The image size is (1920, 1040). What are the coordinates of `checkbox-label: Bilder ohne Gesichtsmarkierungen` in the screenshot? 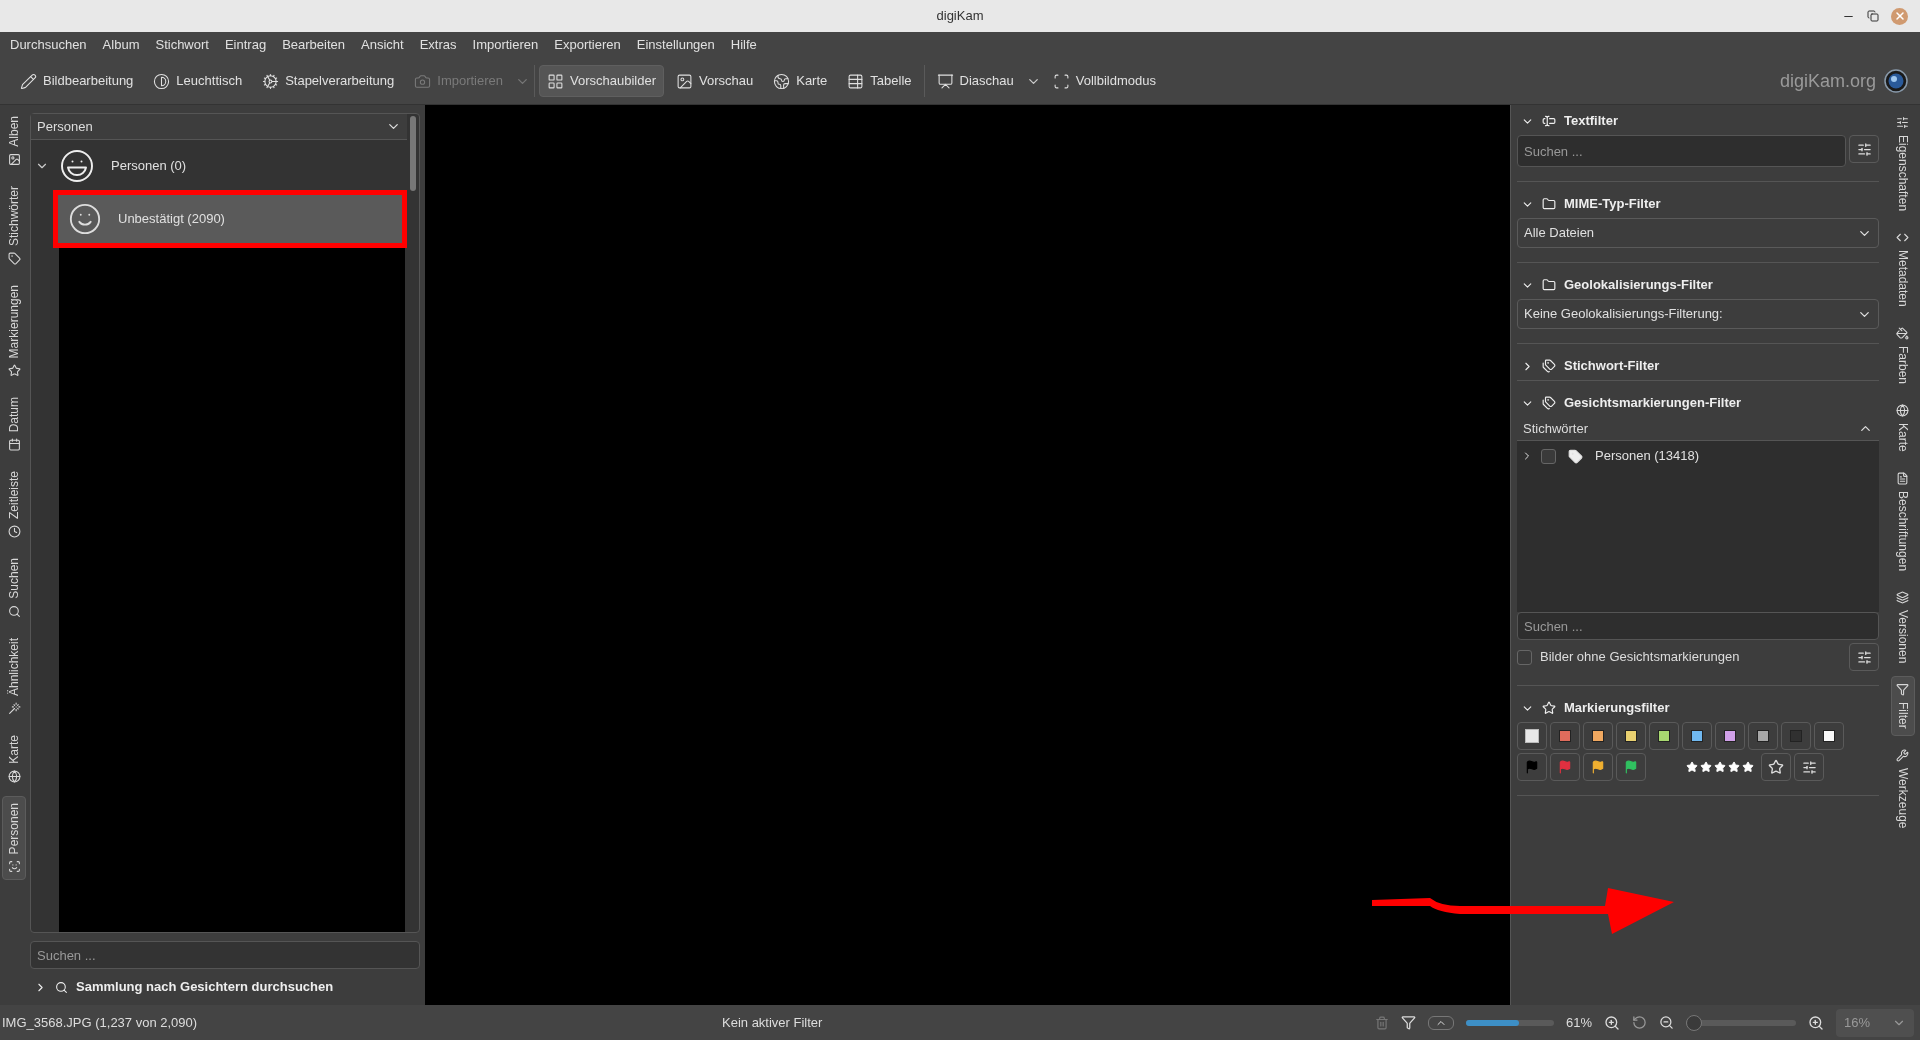 It's located at (1640, 657).